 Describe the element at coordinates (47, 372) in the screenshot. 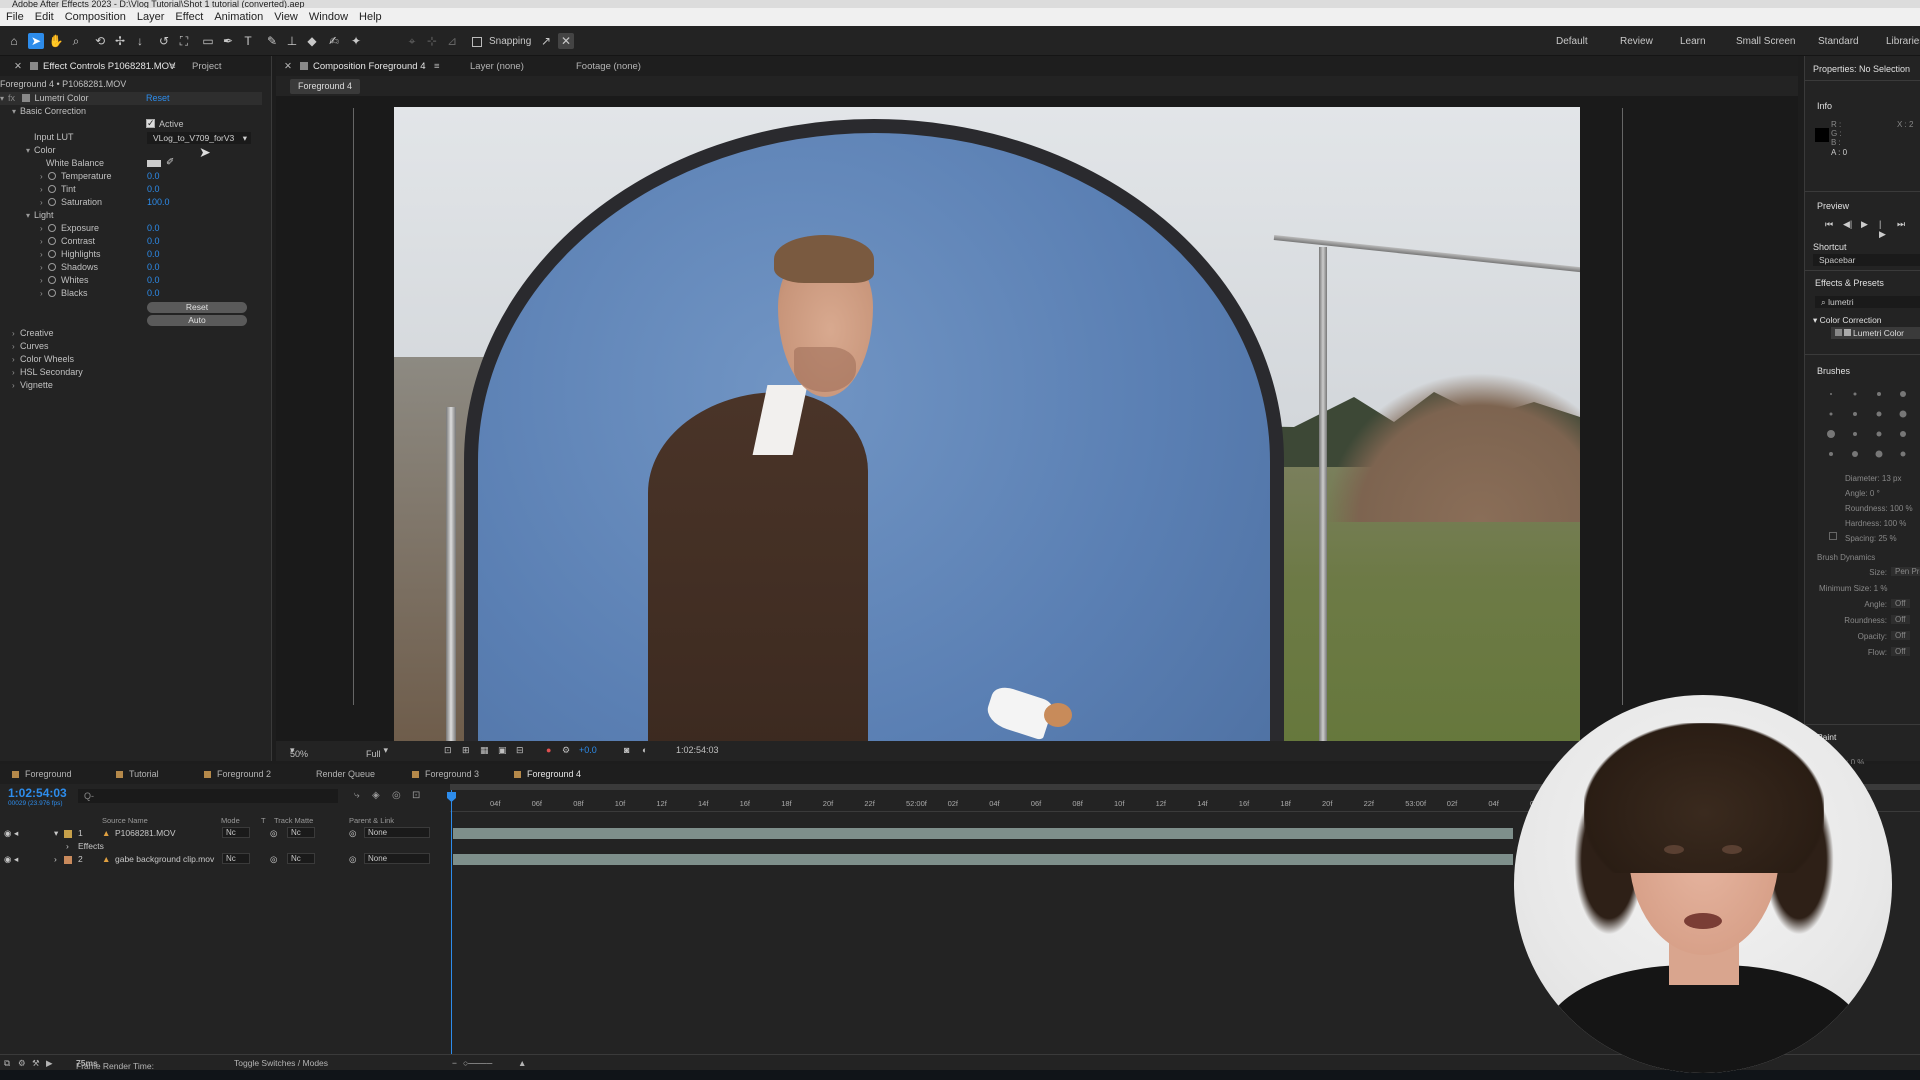

I see `section-hsl-secondary: › HSL Secondary` at that location.